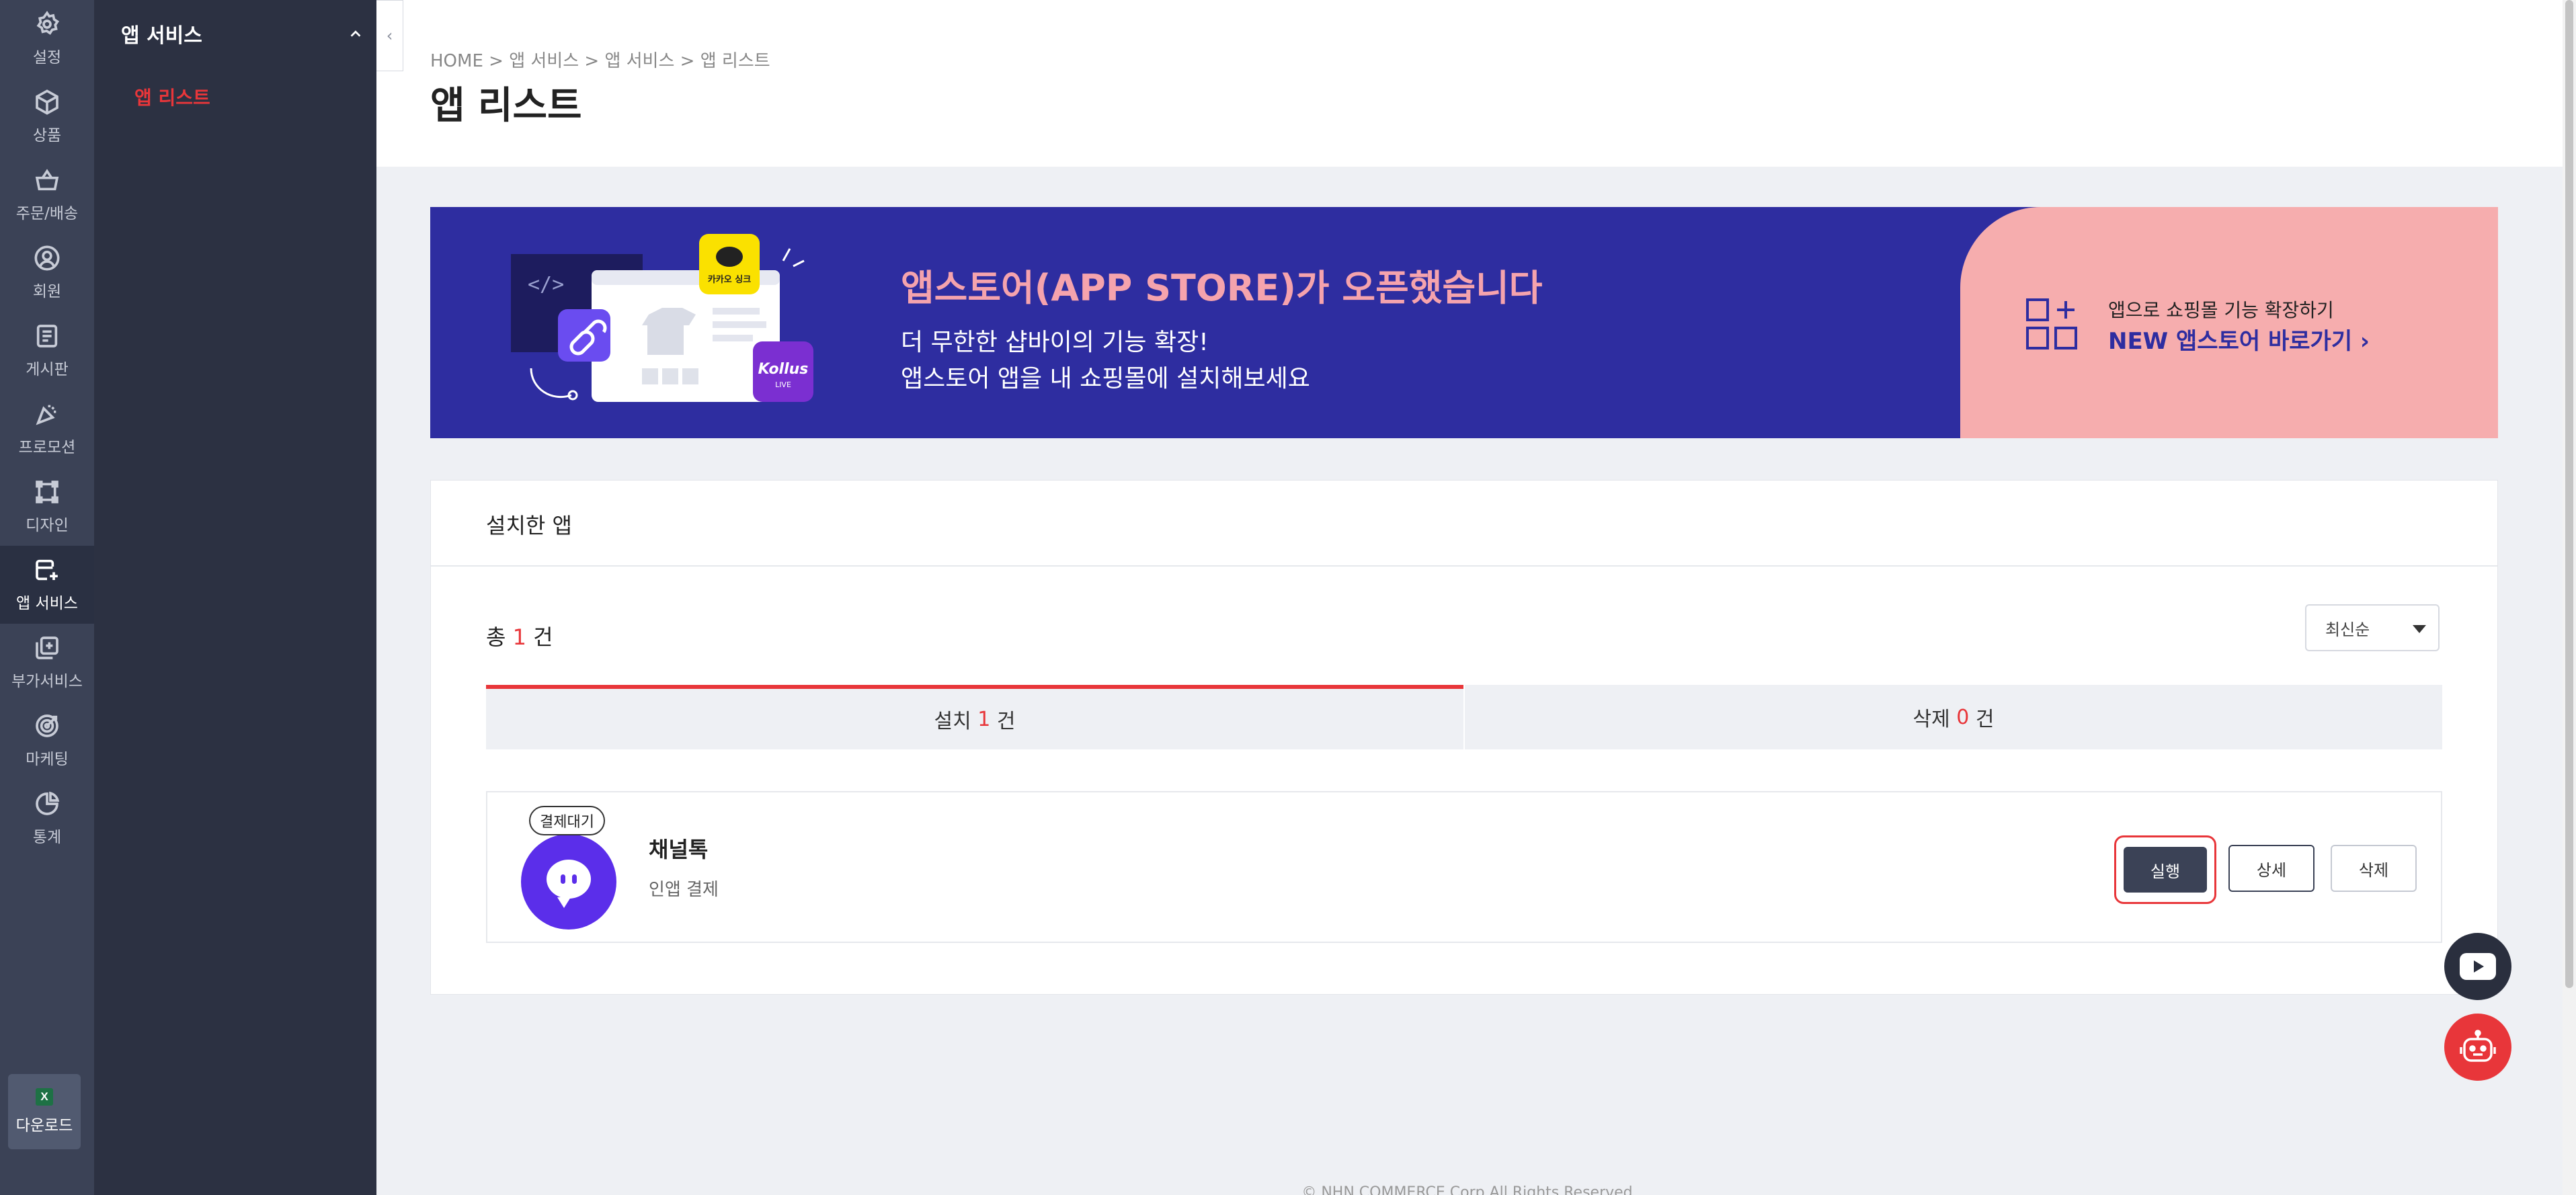 This screenshot has width=2576, height=1195. What do you see at coordinates (47, 681) in the screenshot?
I see `rail-item-label: 부가서비스` at bounding box center [47, 681].